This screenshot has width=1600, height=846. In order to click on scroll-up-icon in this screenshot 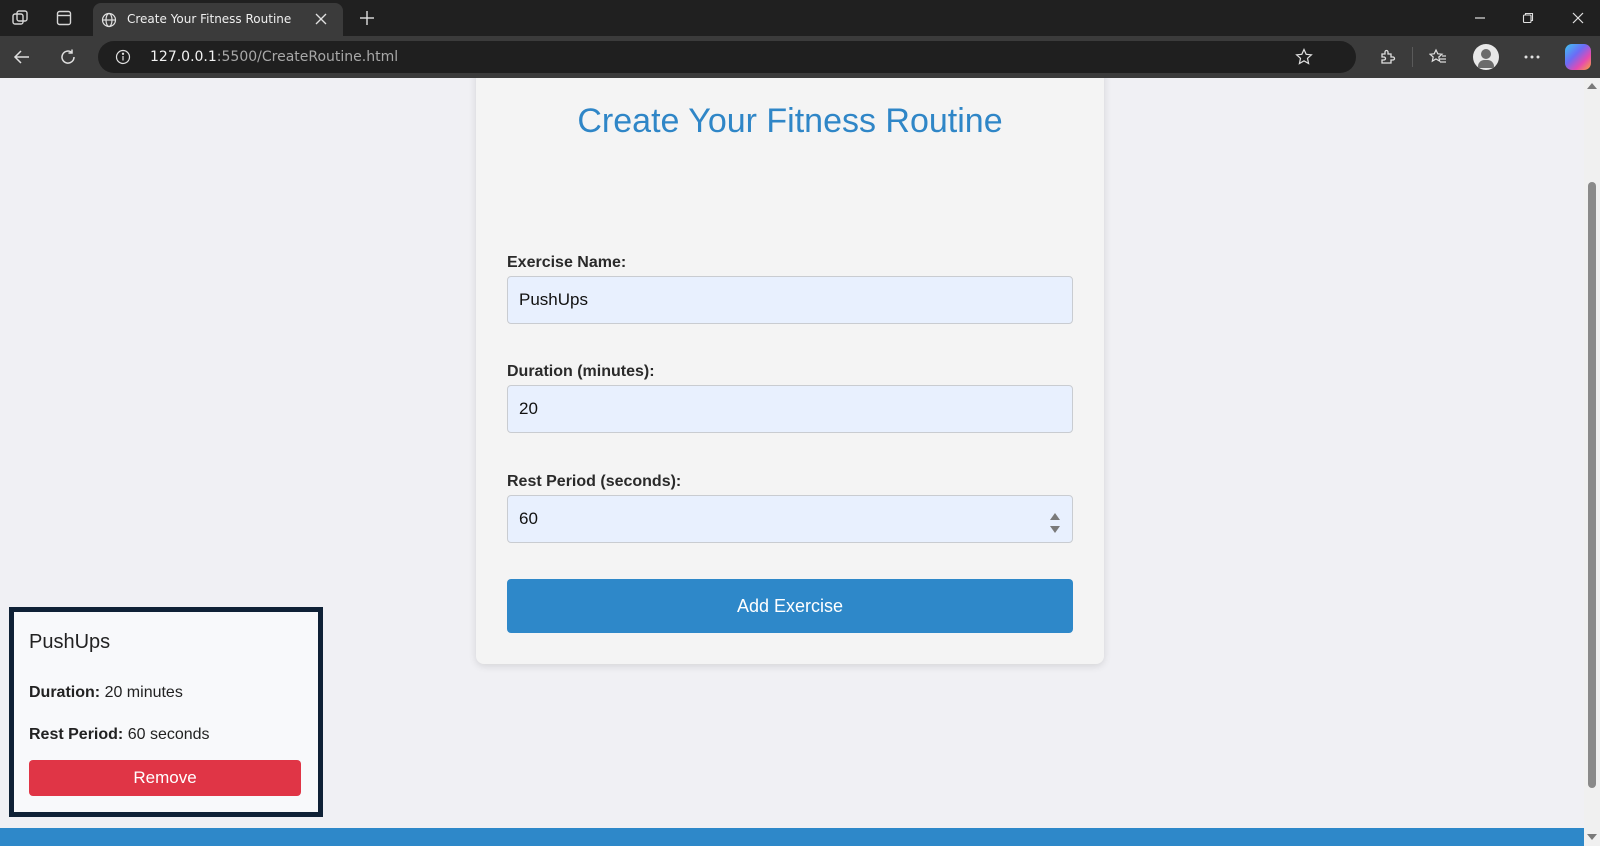, I will do `click(1592, 86)`.